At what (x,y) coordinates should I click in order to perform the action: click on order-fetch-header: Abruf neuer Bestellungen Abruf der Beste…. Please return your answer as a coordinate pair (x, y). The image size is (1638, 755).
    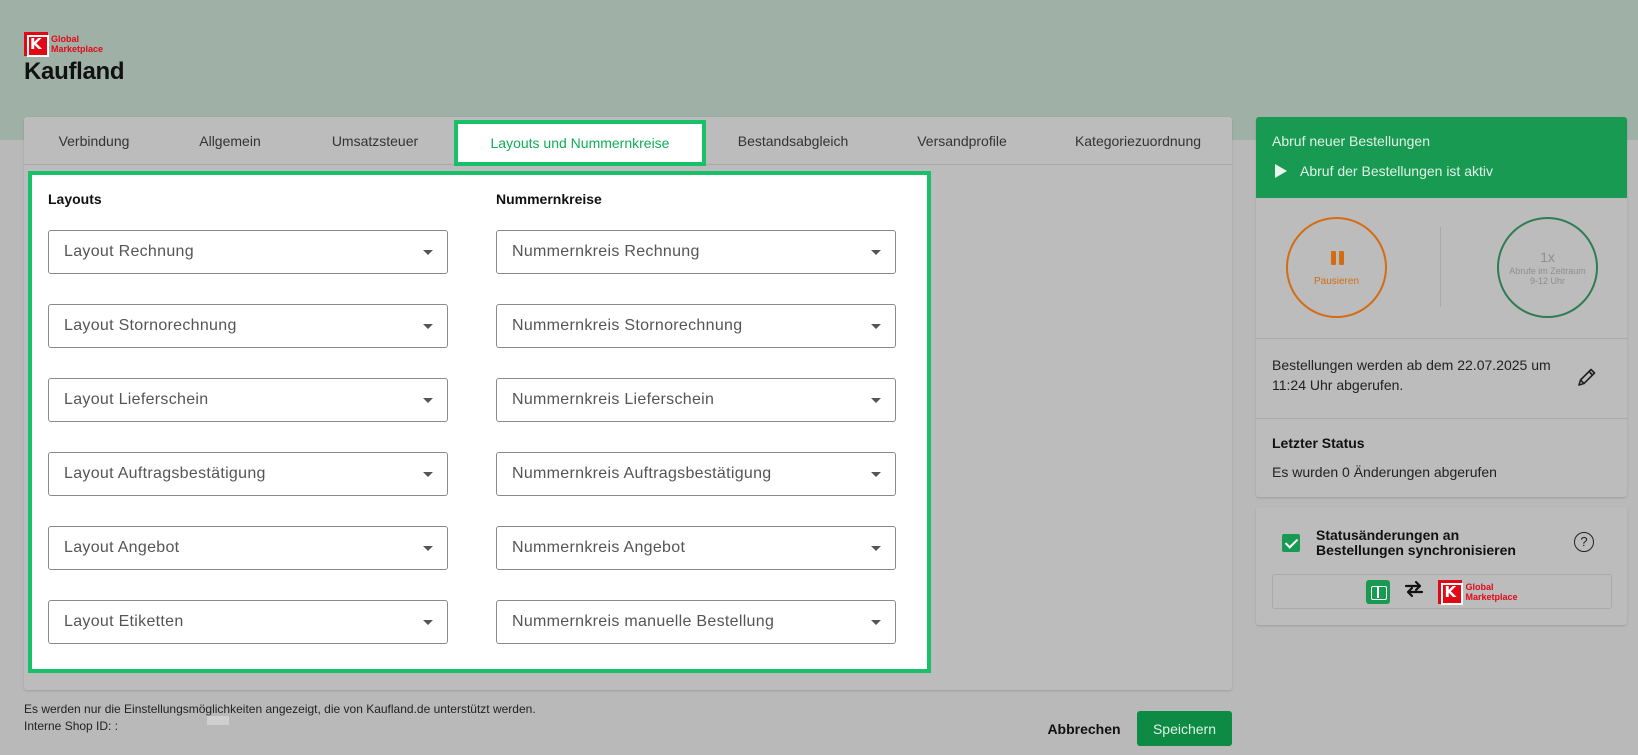
    Looking at the image, I should click on (1441, 157).